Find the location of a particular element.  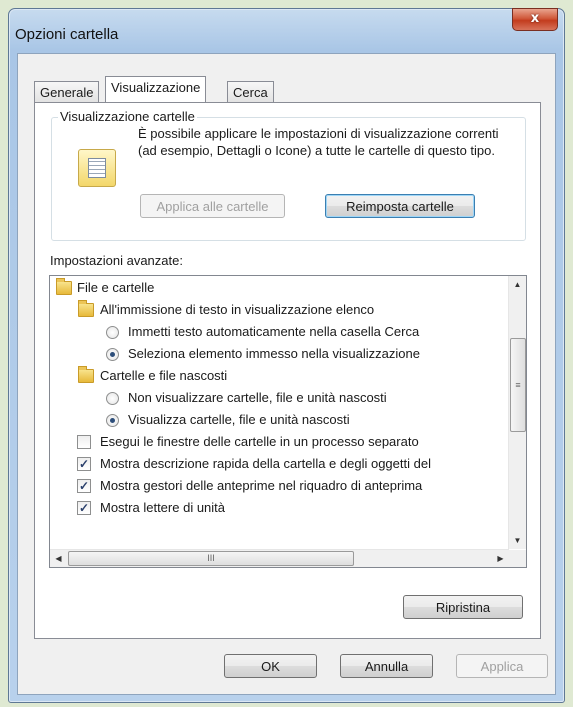

tree-item-label: Cartelle e file nascosti is located at coordinates (164, 375).